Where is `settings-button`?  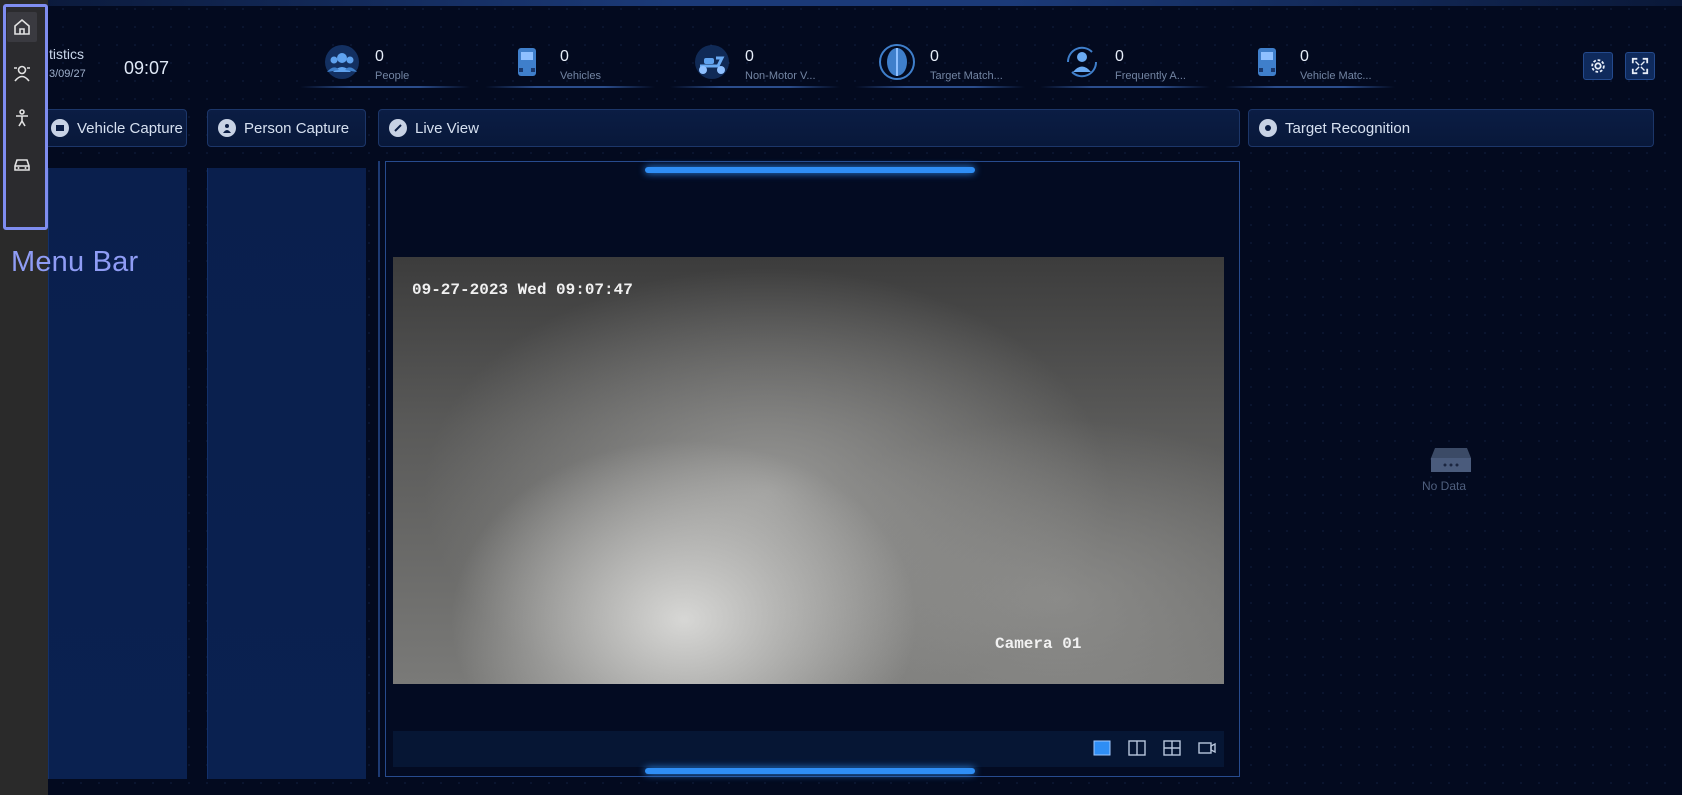 settings-button is located at coordinates (1598, 66).